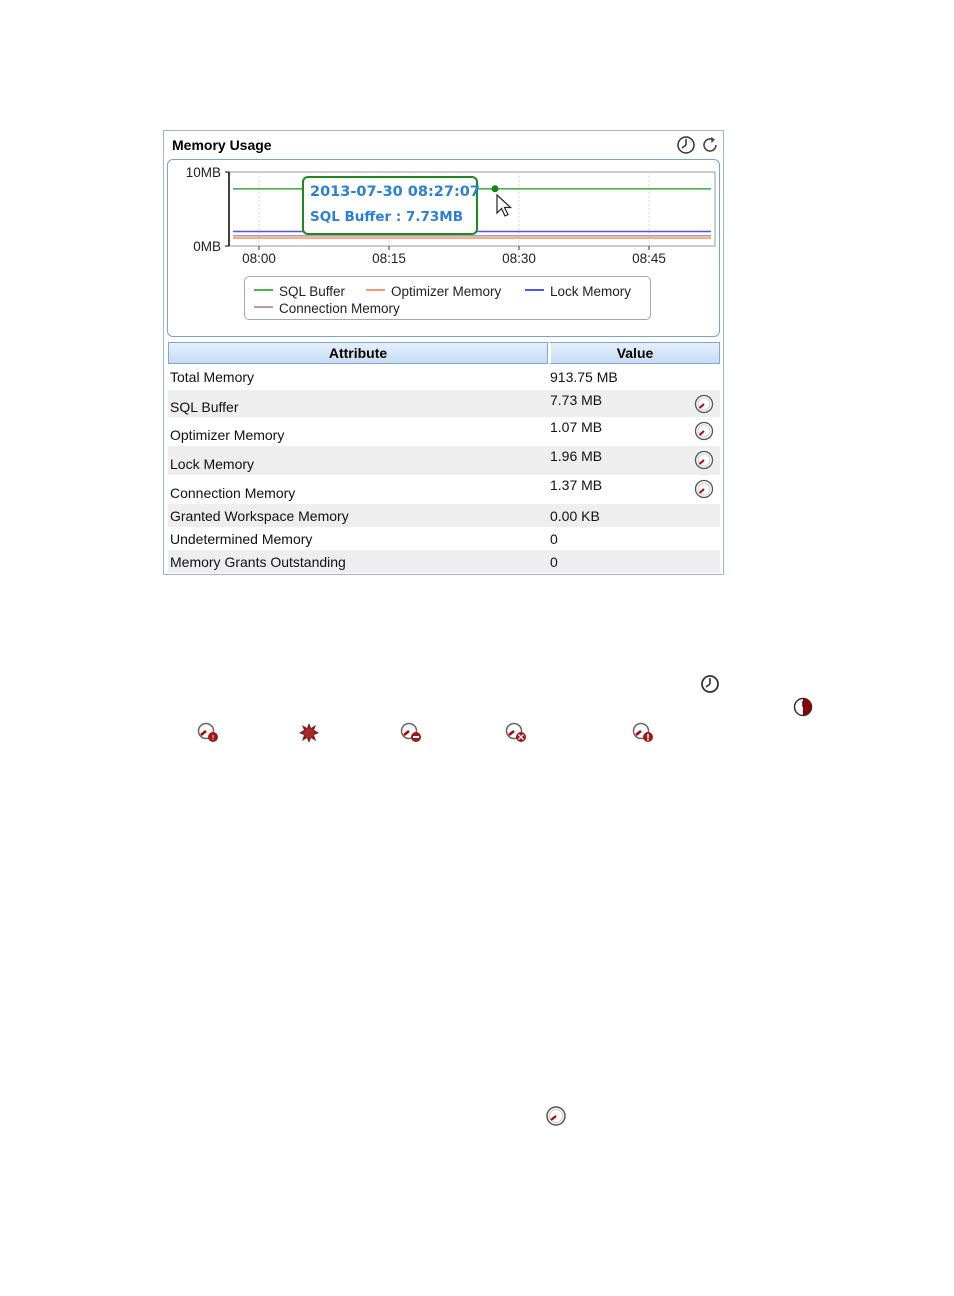  Describe the element at coordinates (207, 246) in the screenshot. I see `y-tick-label: 0MB` at that location.